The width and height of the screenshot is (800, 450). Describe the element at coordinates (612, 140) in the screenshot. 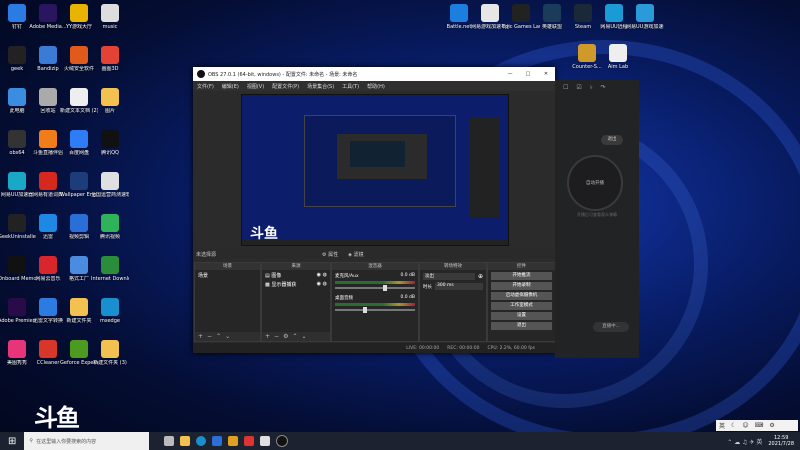

I see `side-top-button: 退出` at that location.